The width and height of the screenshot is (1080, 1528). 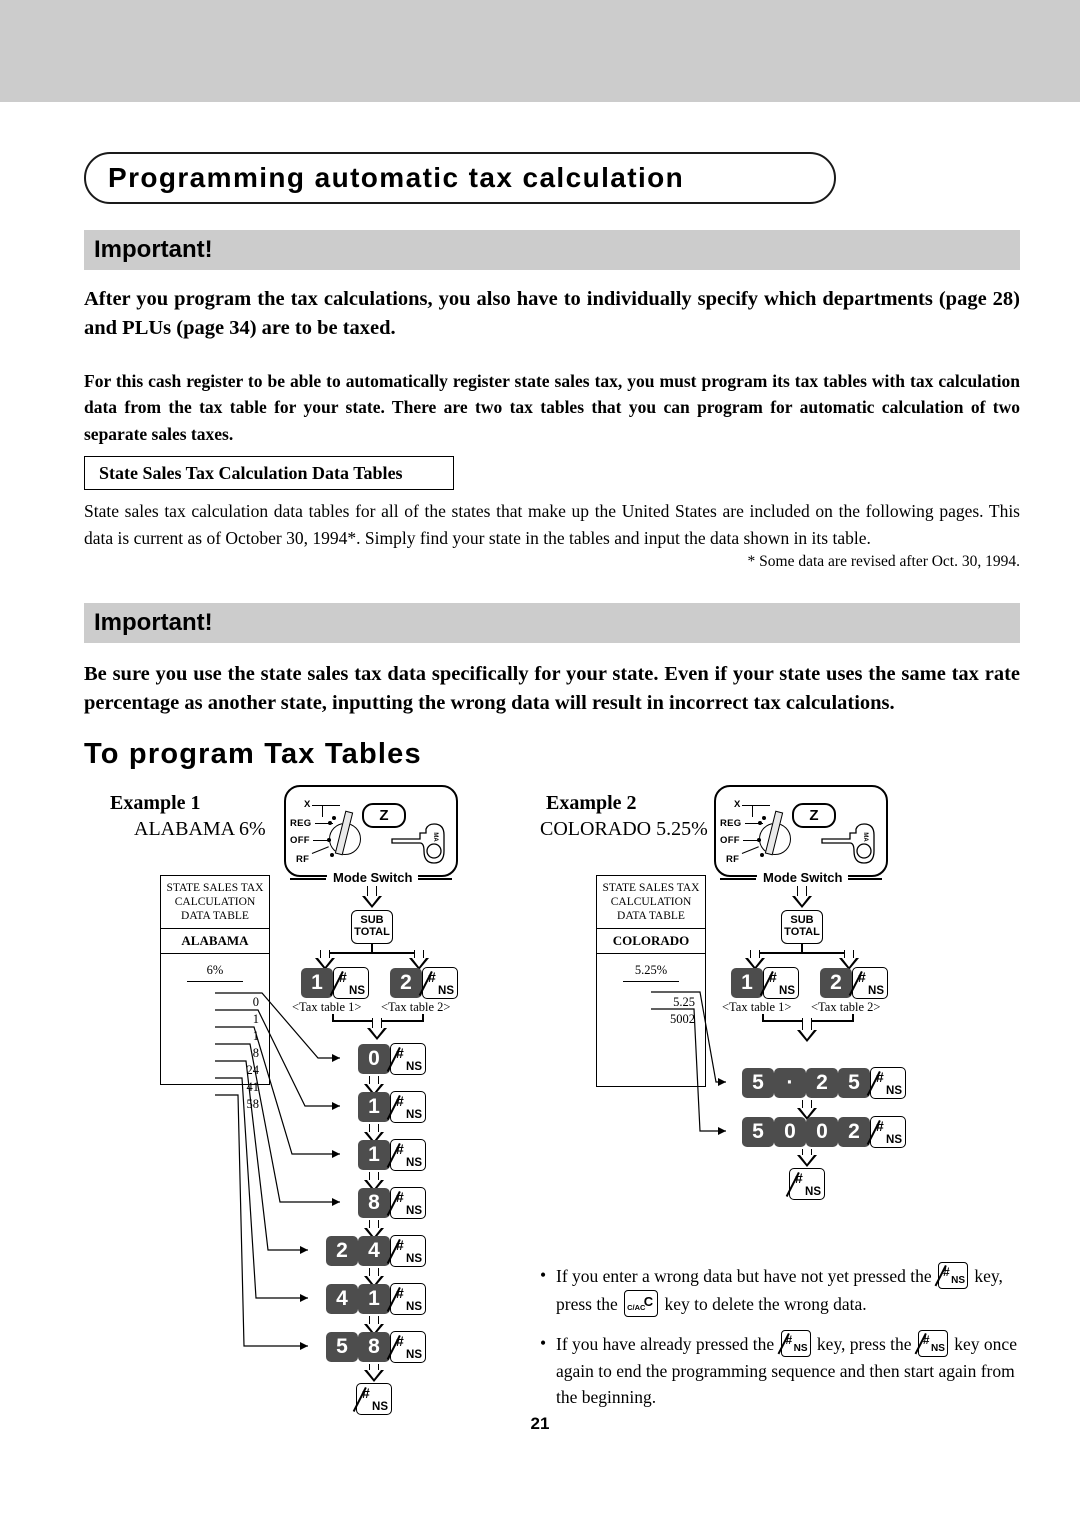 What do you see at coordinates (303, 859) in the screenshot?
I see `mode-position-rf-1: RF` at bounding box center [303, 859].